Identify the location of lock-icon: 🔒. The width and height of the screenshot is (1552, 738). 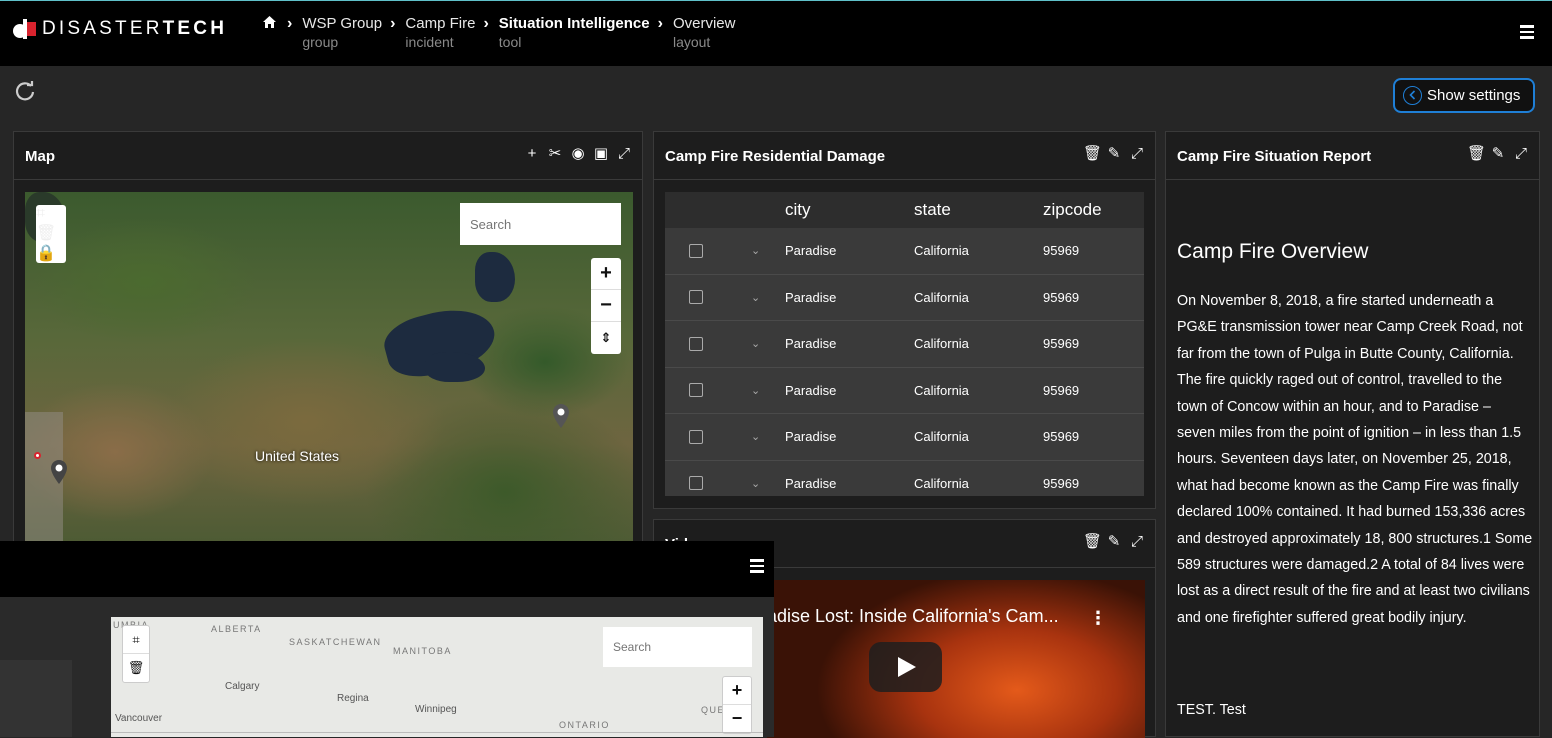
(51, 253).